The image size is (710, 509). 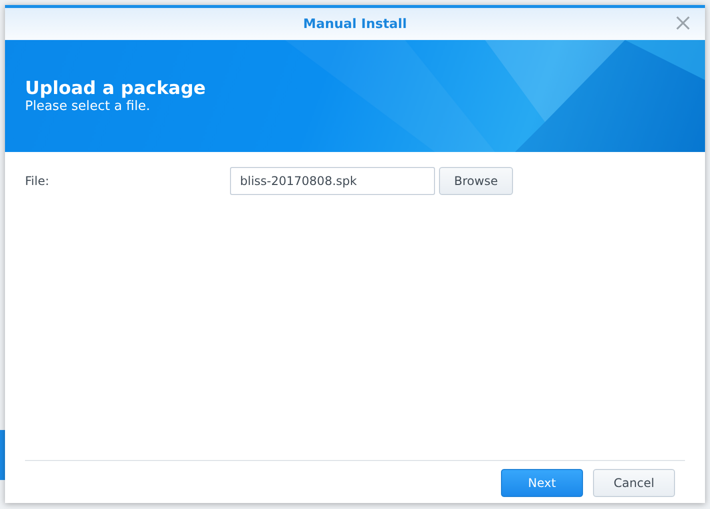 What do you see at coordinates (88, 106) in the screenshot?
I see `banner-subtitle: Please select a file.` at bounding box center [88, 106].